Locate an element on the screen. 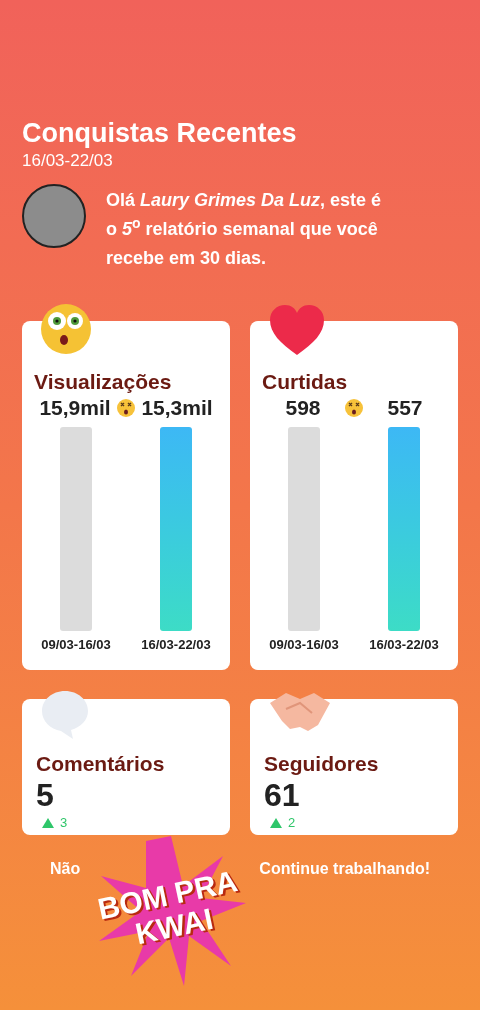 Image resolution: width=480 pixels, height=1010 pixels. change-value: 3 is located at coordinates (64, 823).